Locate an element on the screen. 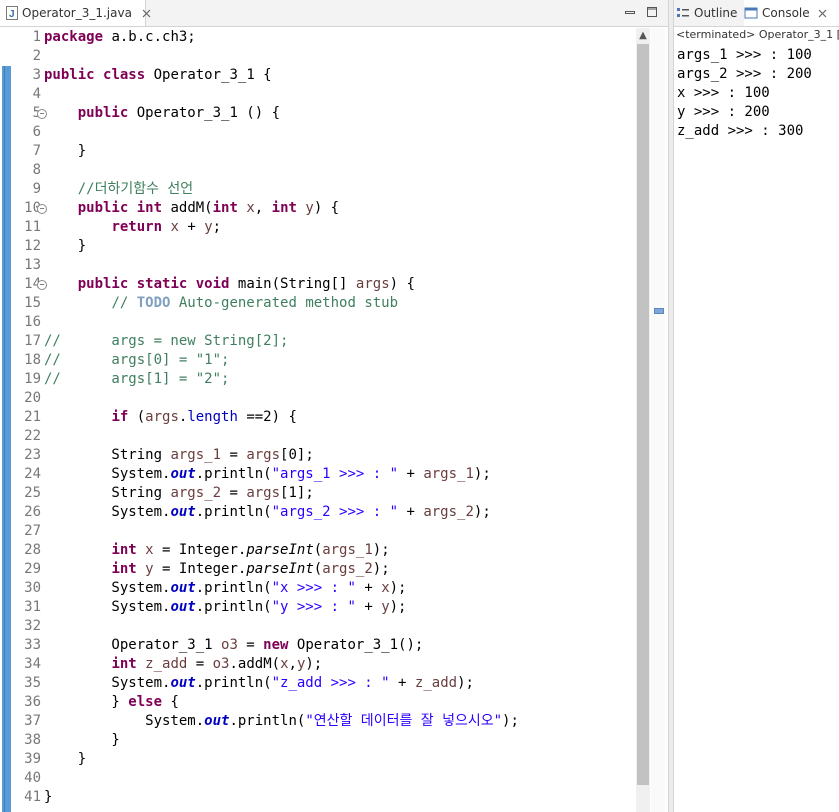  code-token: args_1 is located at coordinates (448, 474).